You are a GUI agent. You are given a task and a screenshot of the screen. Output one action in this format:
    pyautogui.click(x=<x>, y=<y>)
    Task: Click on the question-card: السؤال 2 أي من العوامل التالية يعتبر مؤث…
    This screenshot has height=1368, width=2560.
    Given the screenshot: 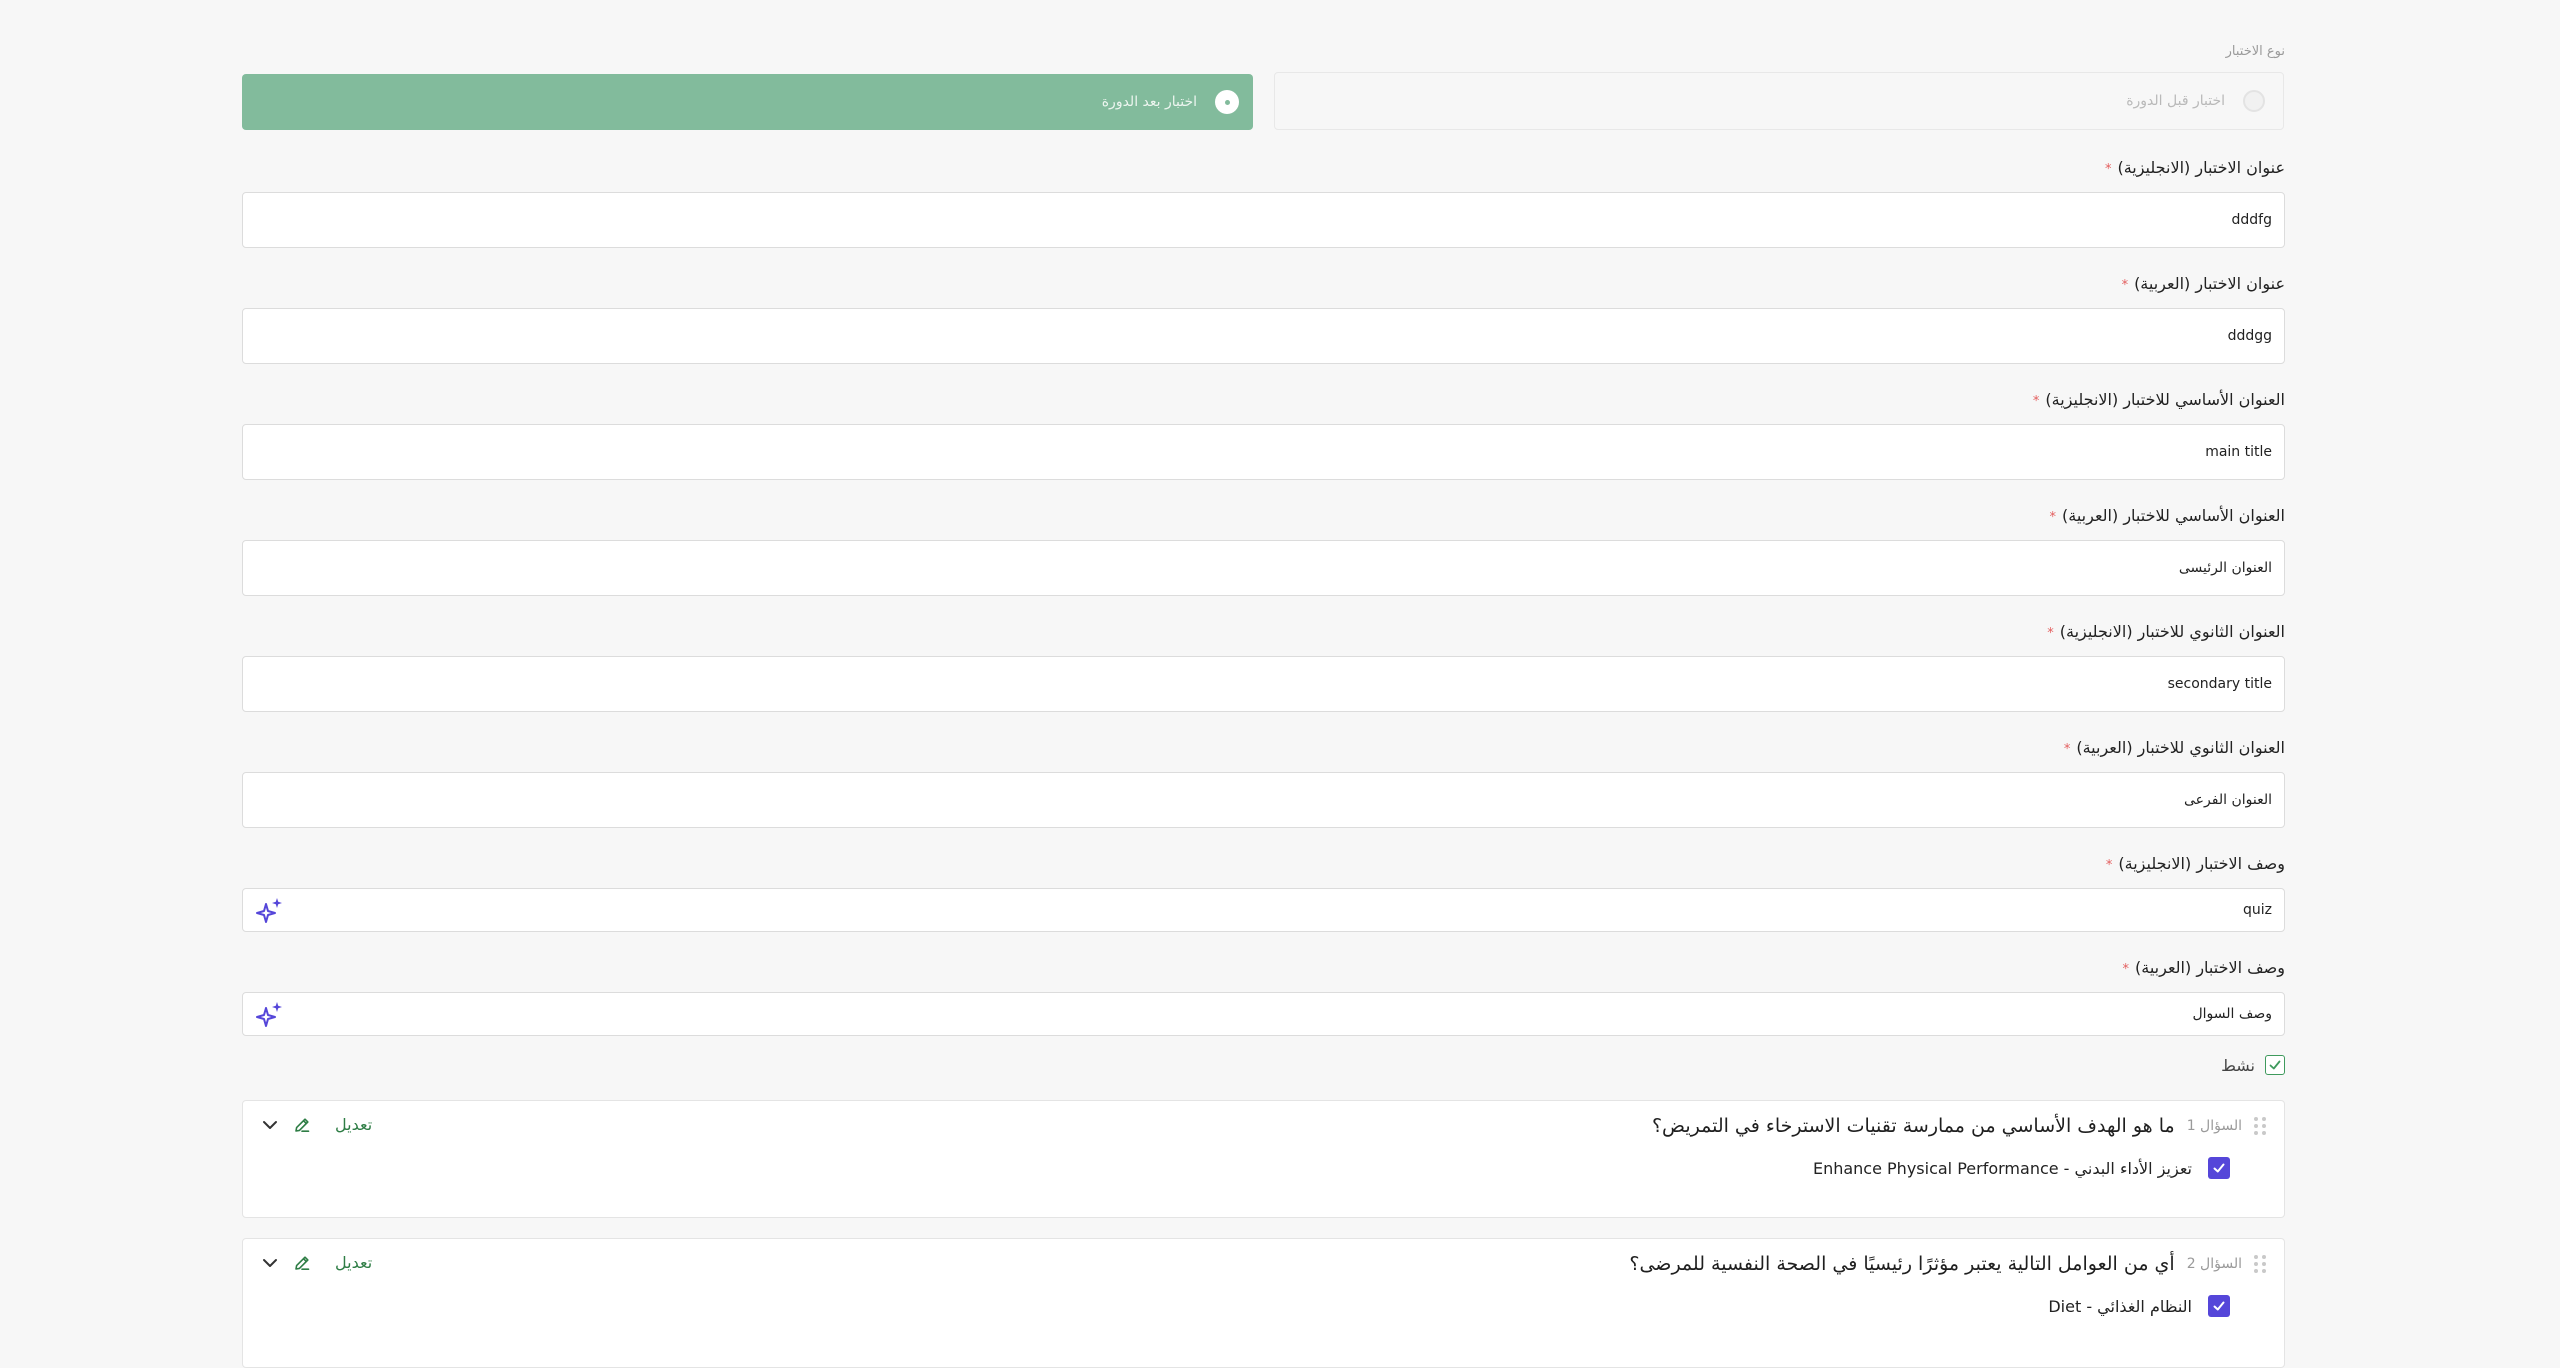 What is the action you would take?
    pyautogui.click(x=1263, y=1303)
    